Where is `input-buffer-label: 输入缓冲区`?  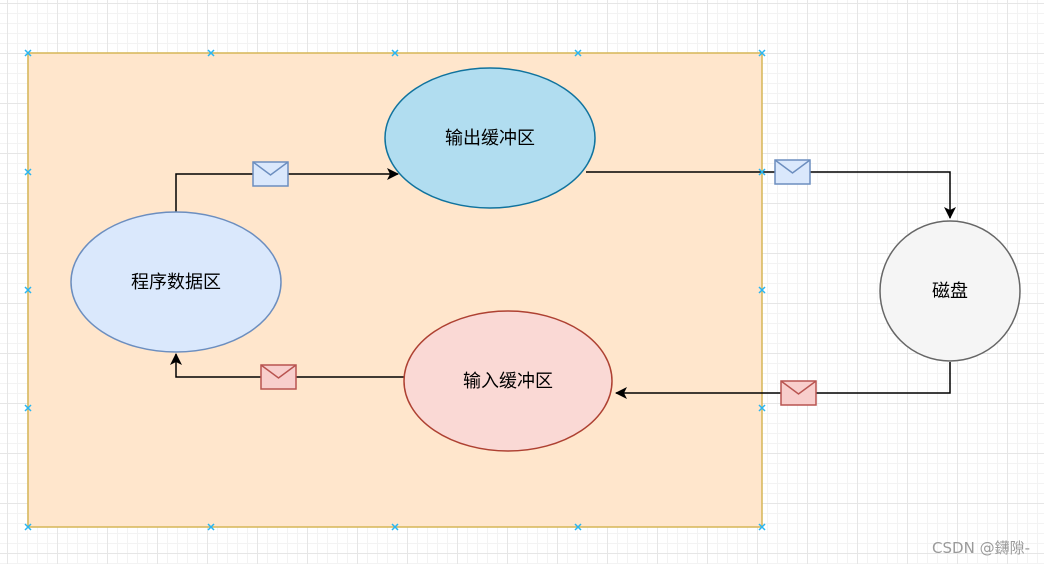
input-buffer-label: 输入缓冲区 is located at coordinates (508, 381).